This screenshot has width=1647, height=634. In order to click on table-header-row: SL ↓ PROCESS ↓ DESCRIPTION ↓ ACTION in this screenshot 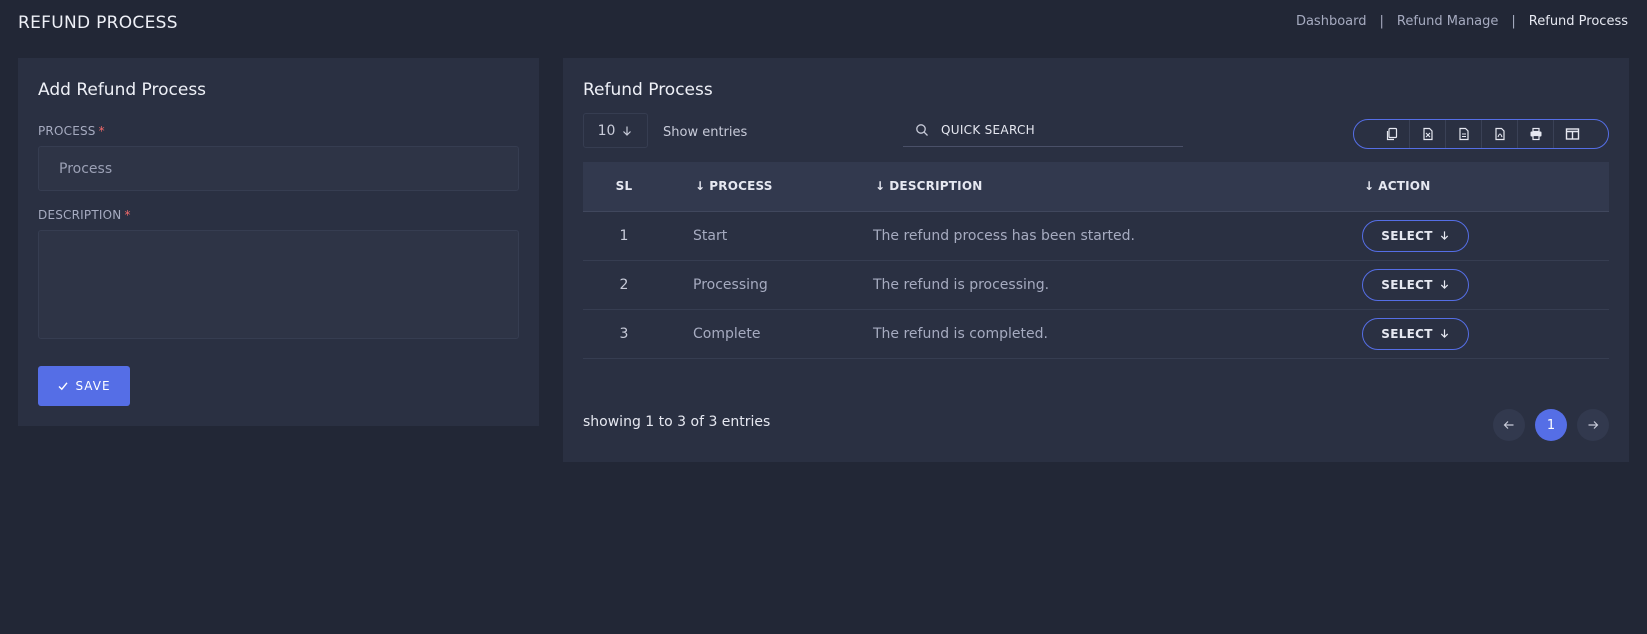, I will do `click(1096, 187)`.